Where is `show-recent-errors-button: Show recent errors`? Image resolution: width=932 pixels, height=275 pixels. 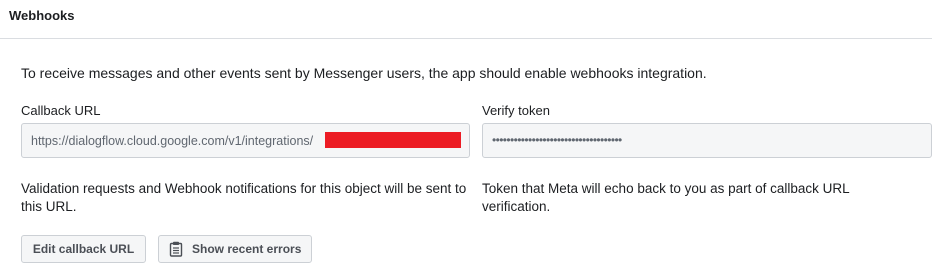
show-recent-errors-button: Show recent errors is located at coordinates (235, 249).